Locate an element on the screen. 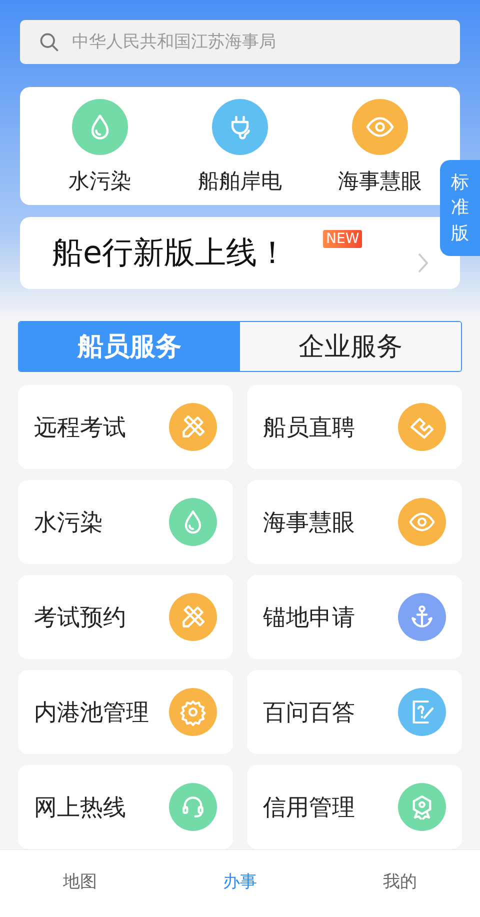 The image size is (480, 917). quick-item-label: 船舶岸电 is located at coordinates (240, 181).